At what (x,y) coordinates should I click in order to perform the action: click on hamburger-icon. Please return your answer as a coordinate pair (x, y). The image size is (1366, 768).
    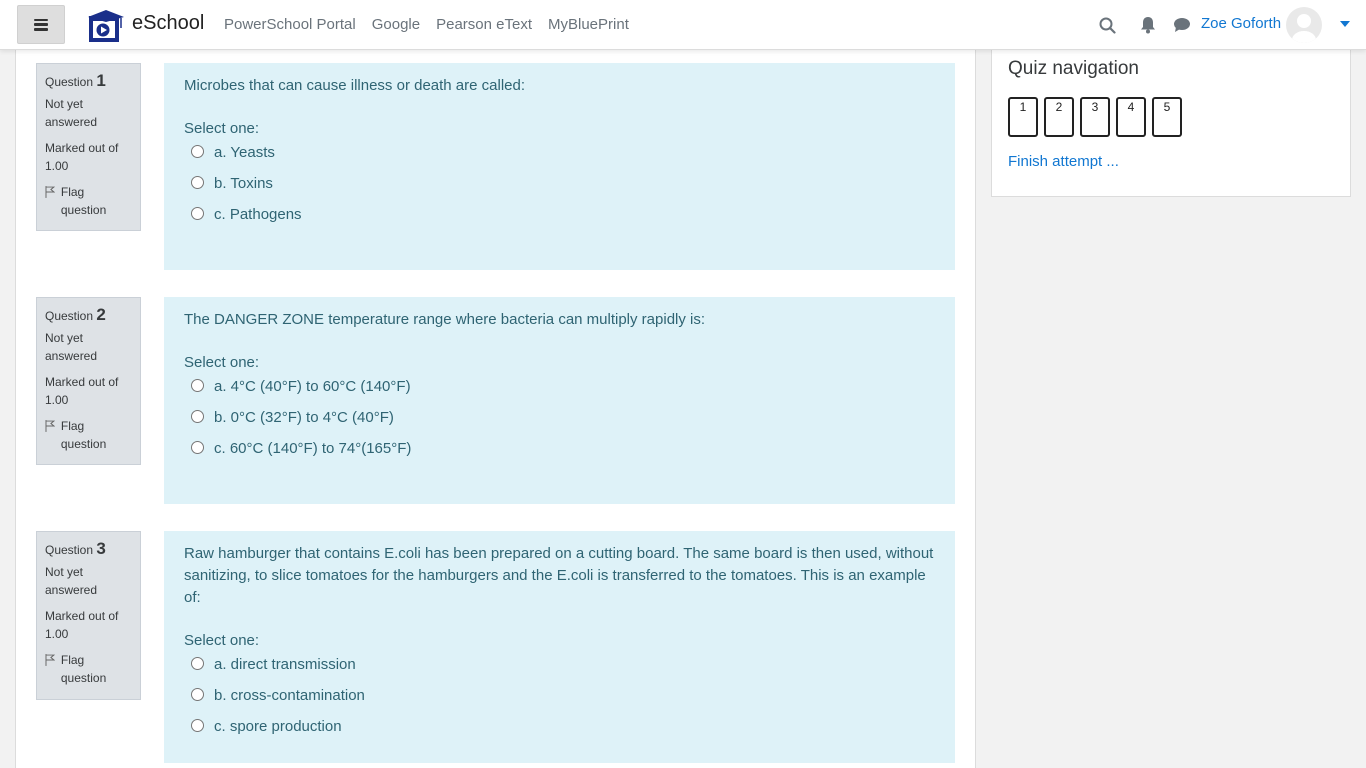
    Looking at the image, I should click on (41, 24).